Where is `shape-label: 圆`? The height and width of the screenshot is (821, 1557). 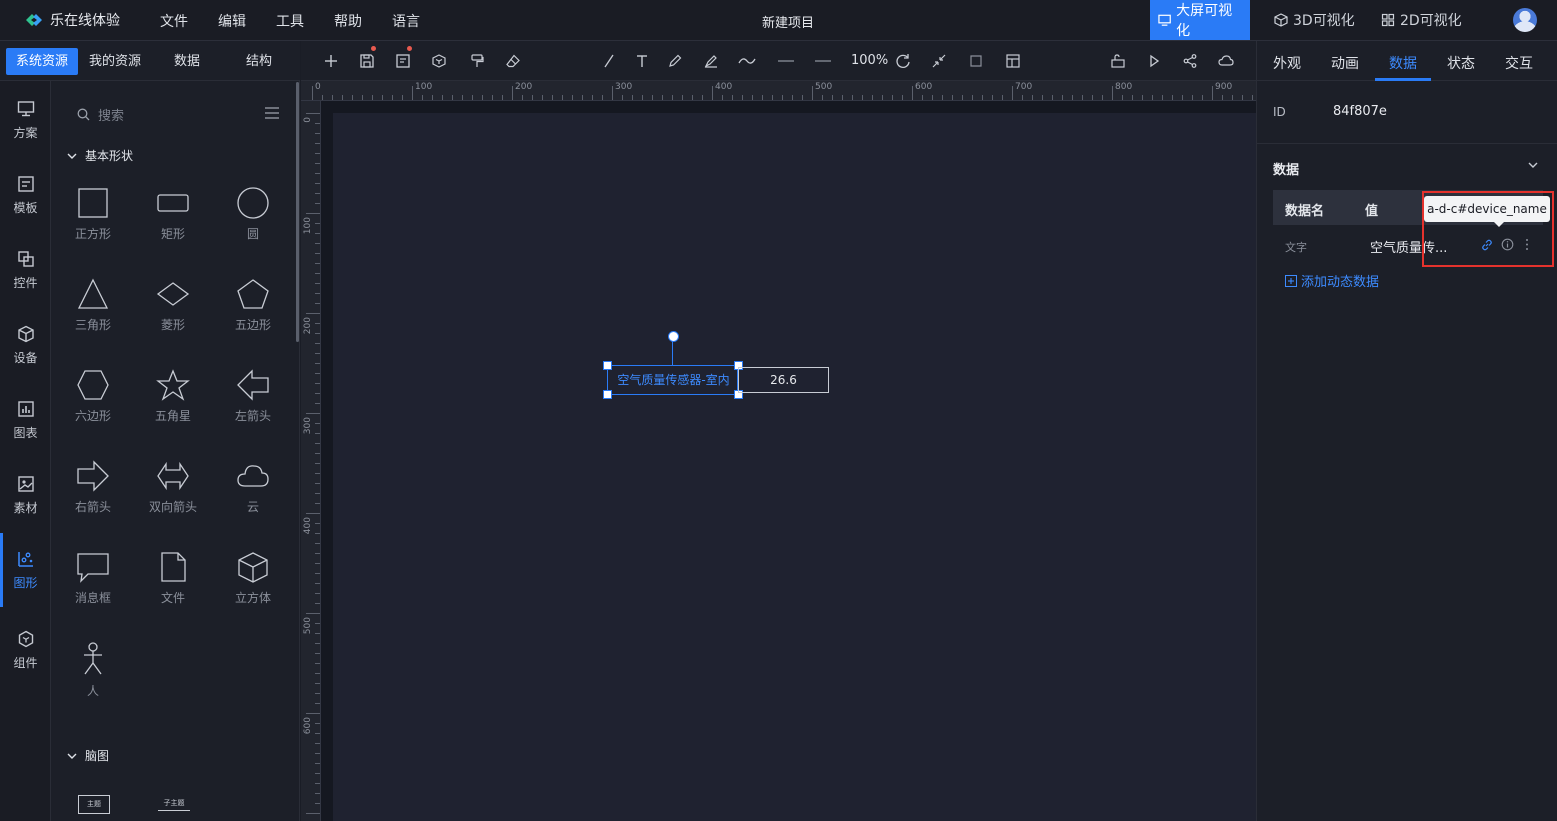 shape-label: 圆 is located at coordinates (252, 234).